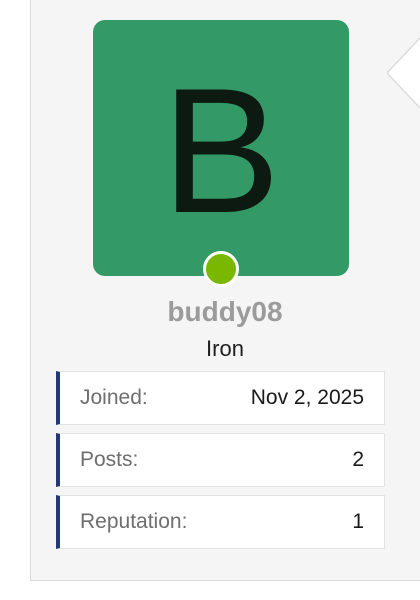  I want to click on stat-row-reputation: Reputation: 1, so click(220, 522).